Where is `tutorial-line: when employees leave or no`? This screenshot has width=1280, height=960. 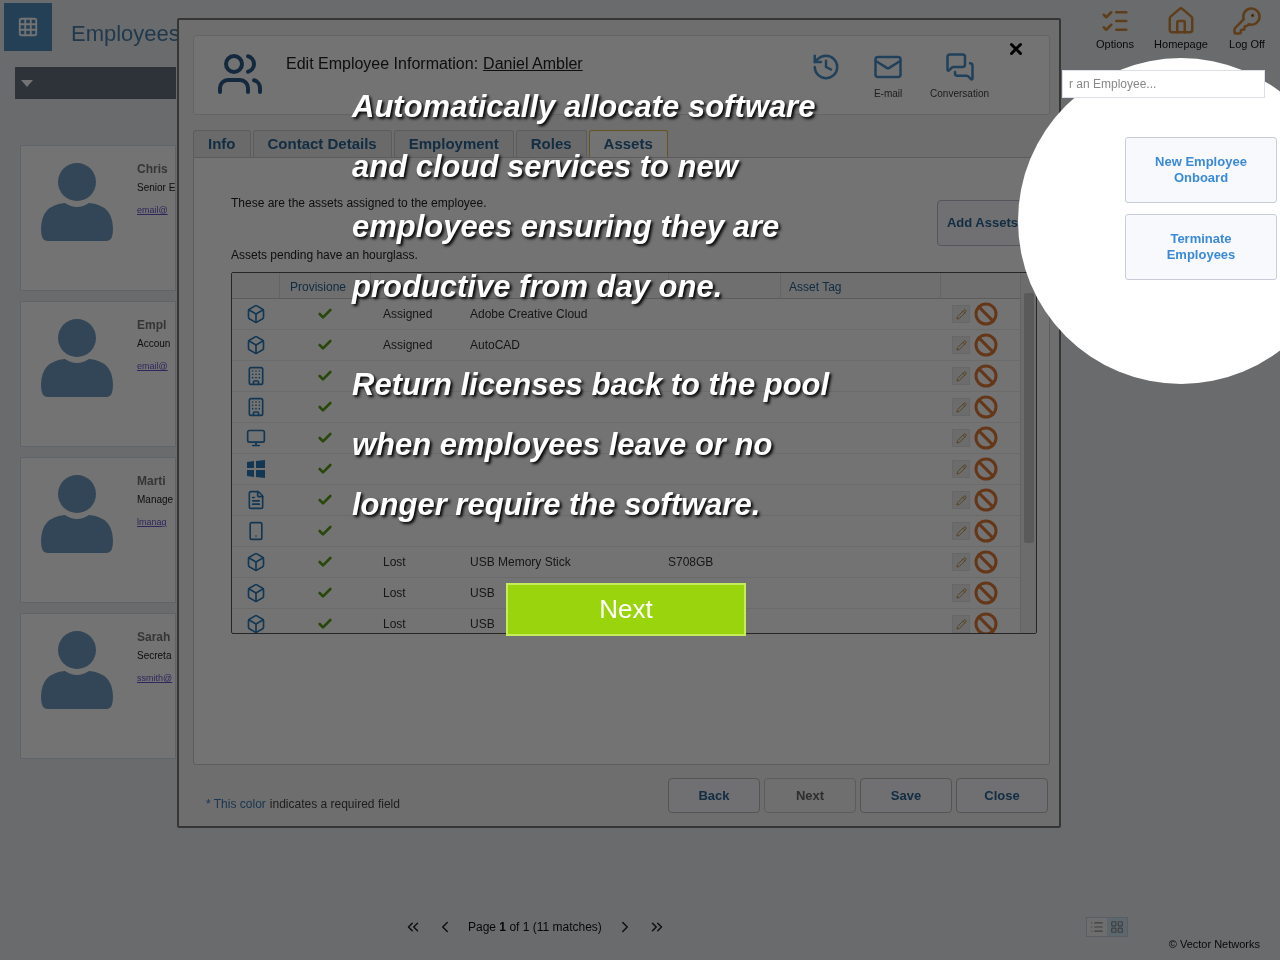
tutorial-line: when employees leave or no is located at coordinates (562, 445).